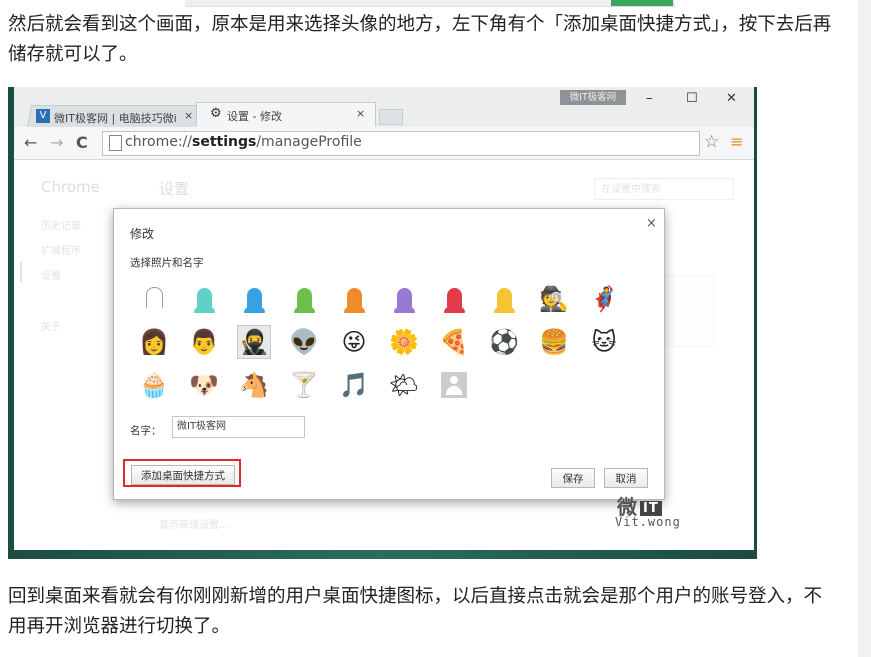 The height and width of the screenshot is (657, 871). I want to click on person-placeholder-shape, so click(454, 385).